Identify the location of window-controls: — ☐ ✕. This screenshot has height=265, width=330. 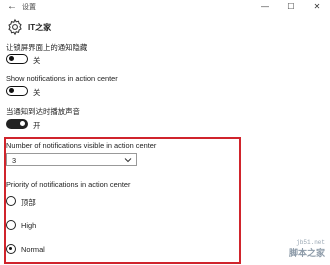
(291, 7).